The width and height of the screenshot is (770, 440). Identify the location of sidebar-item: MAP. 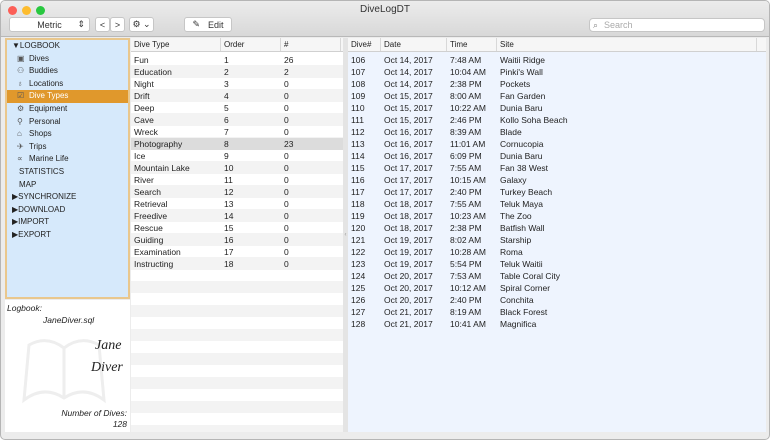
(67, 185).